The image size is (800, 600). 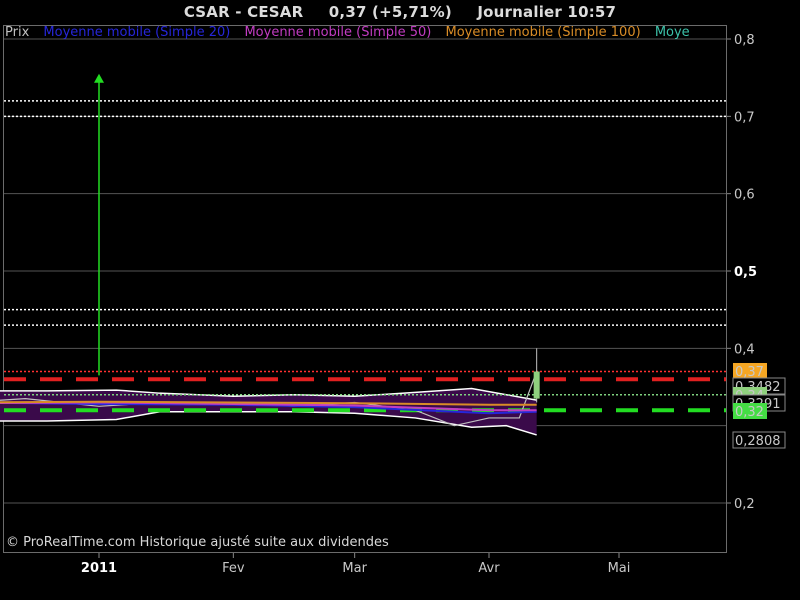 What do you see at coordinates (749, 412) in the screenshot?
I see `price-label-text: 0,32` at bounding box center [749, 412].